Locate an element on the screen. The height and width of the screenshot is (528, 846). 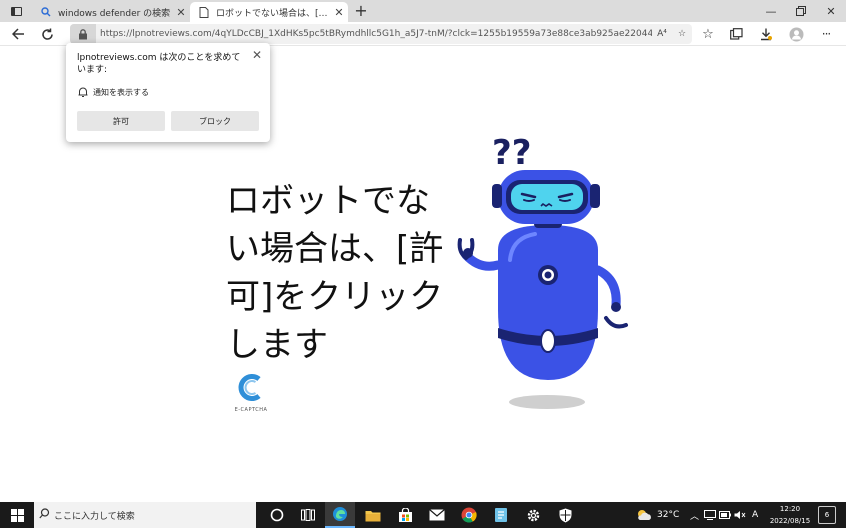
tab-title: windows defender の検索 is located at coordinates (114, 13).